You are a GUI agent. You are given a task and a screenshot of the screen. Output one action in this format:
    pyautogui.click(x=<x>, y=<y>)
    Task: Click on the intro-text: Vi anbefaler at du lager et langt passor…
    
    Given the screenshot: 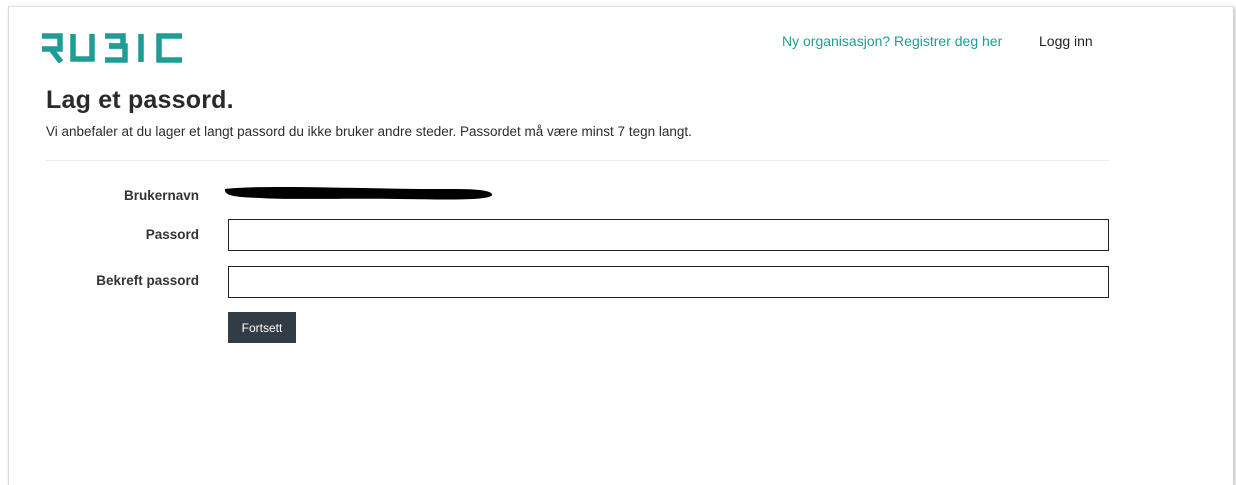 What is the action you would take?
    pyautogui.click(x=369, y=131)
    